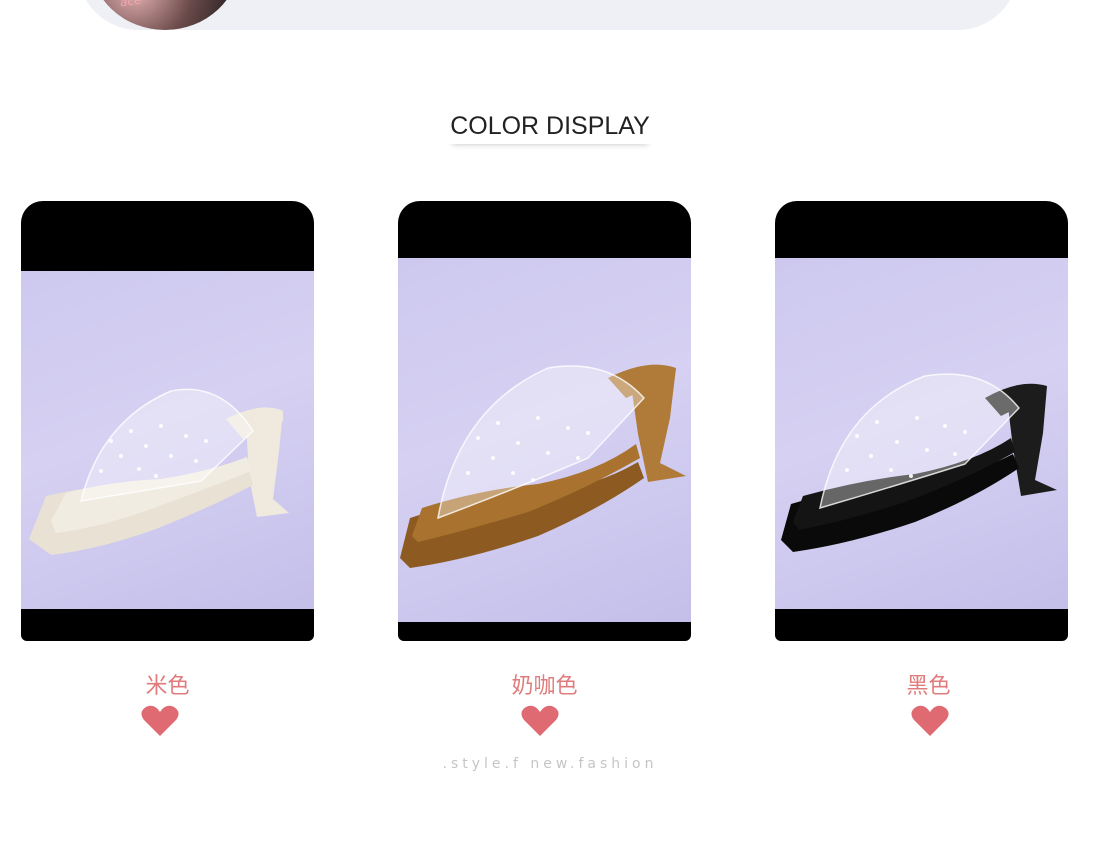  I want to click on product-card-beige, so click(167, 421).